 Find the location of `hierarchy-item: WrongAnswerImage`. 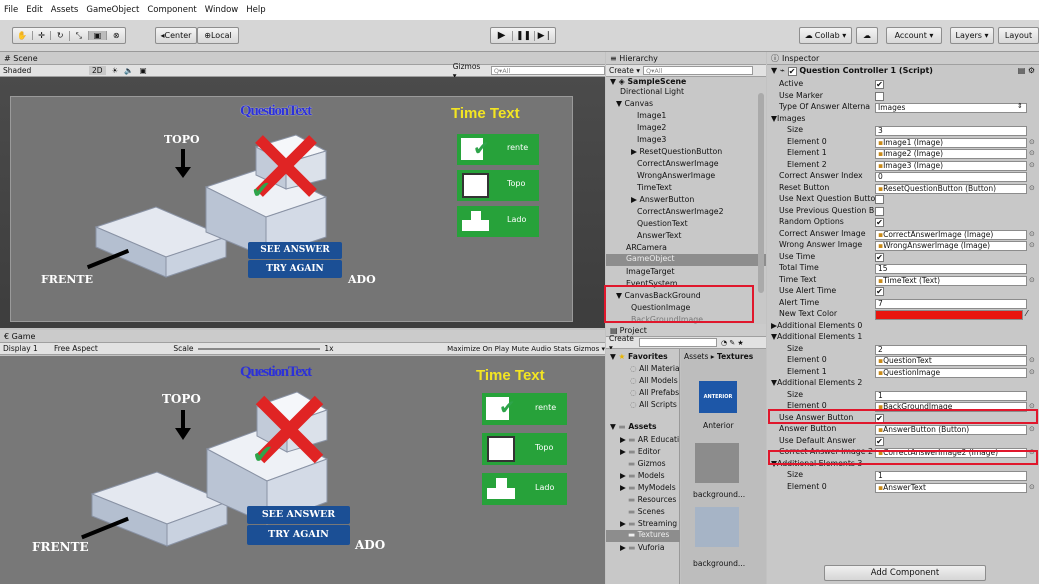

hierarchy-item: WrongAnswerImage is located at coordinates (676, 175).